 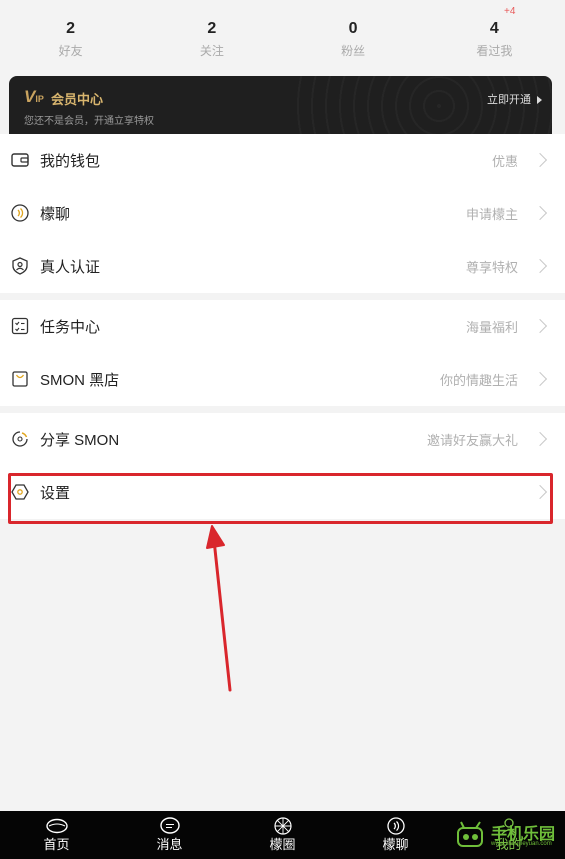 I want to click on tab-home-label: 首页, so click(x=56, y=844).